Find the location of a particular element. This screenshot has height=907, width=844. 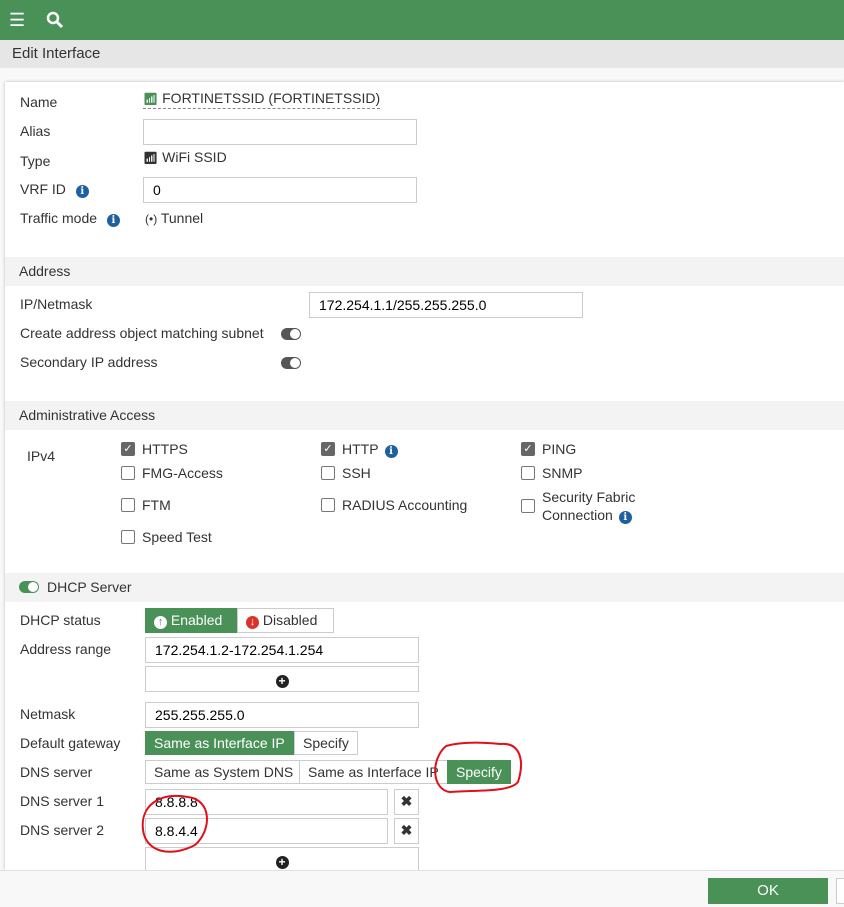

add-dns-button: + is located at coordinates (282, 858).